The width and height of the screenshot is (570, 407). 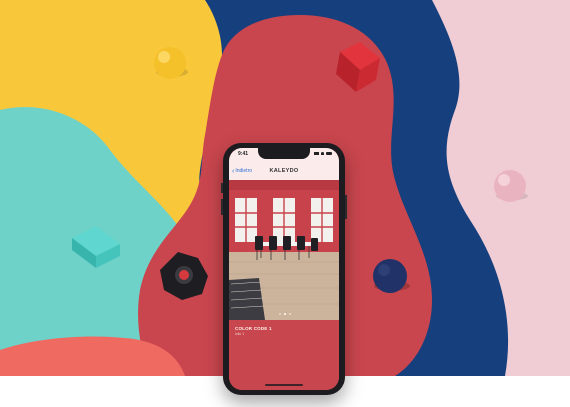 I want to click on wifi-icon, so click(x=322, y=153).